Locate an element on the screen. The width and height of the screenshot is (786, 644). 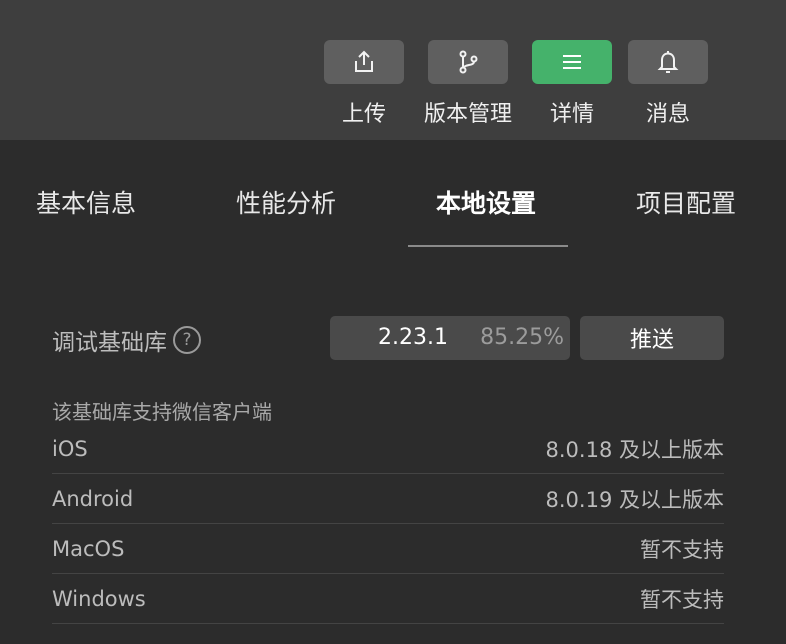
tab-performance: 性能分析 is located at coordinates (286, 202).